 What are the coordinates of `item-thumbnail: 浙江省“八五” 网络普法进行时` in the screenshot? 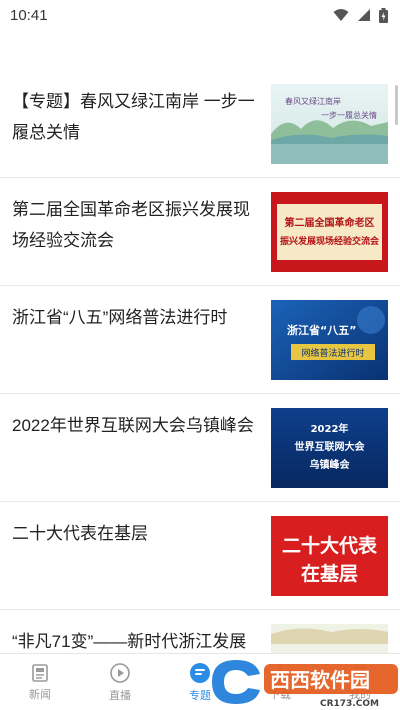 It's located at (329, 340).